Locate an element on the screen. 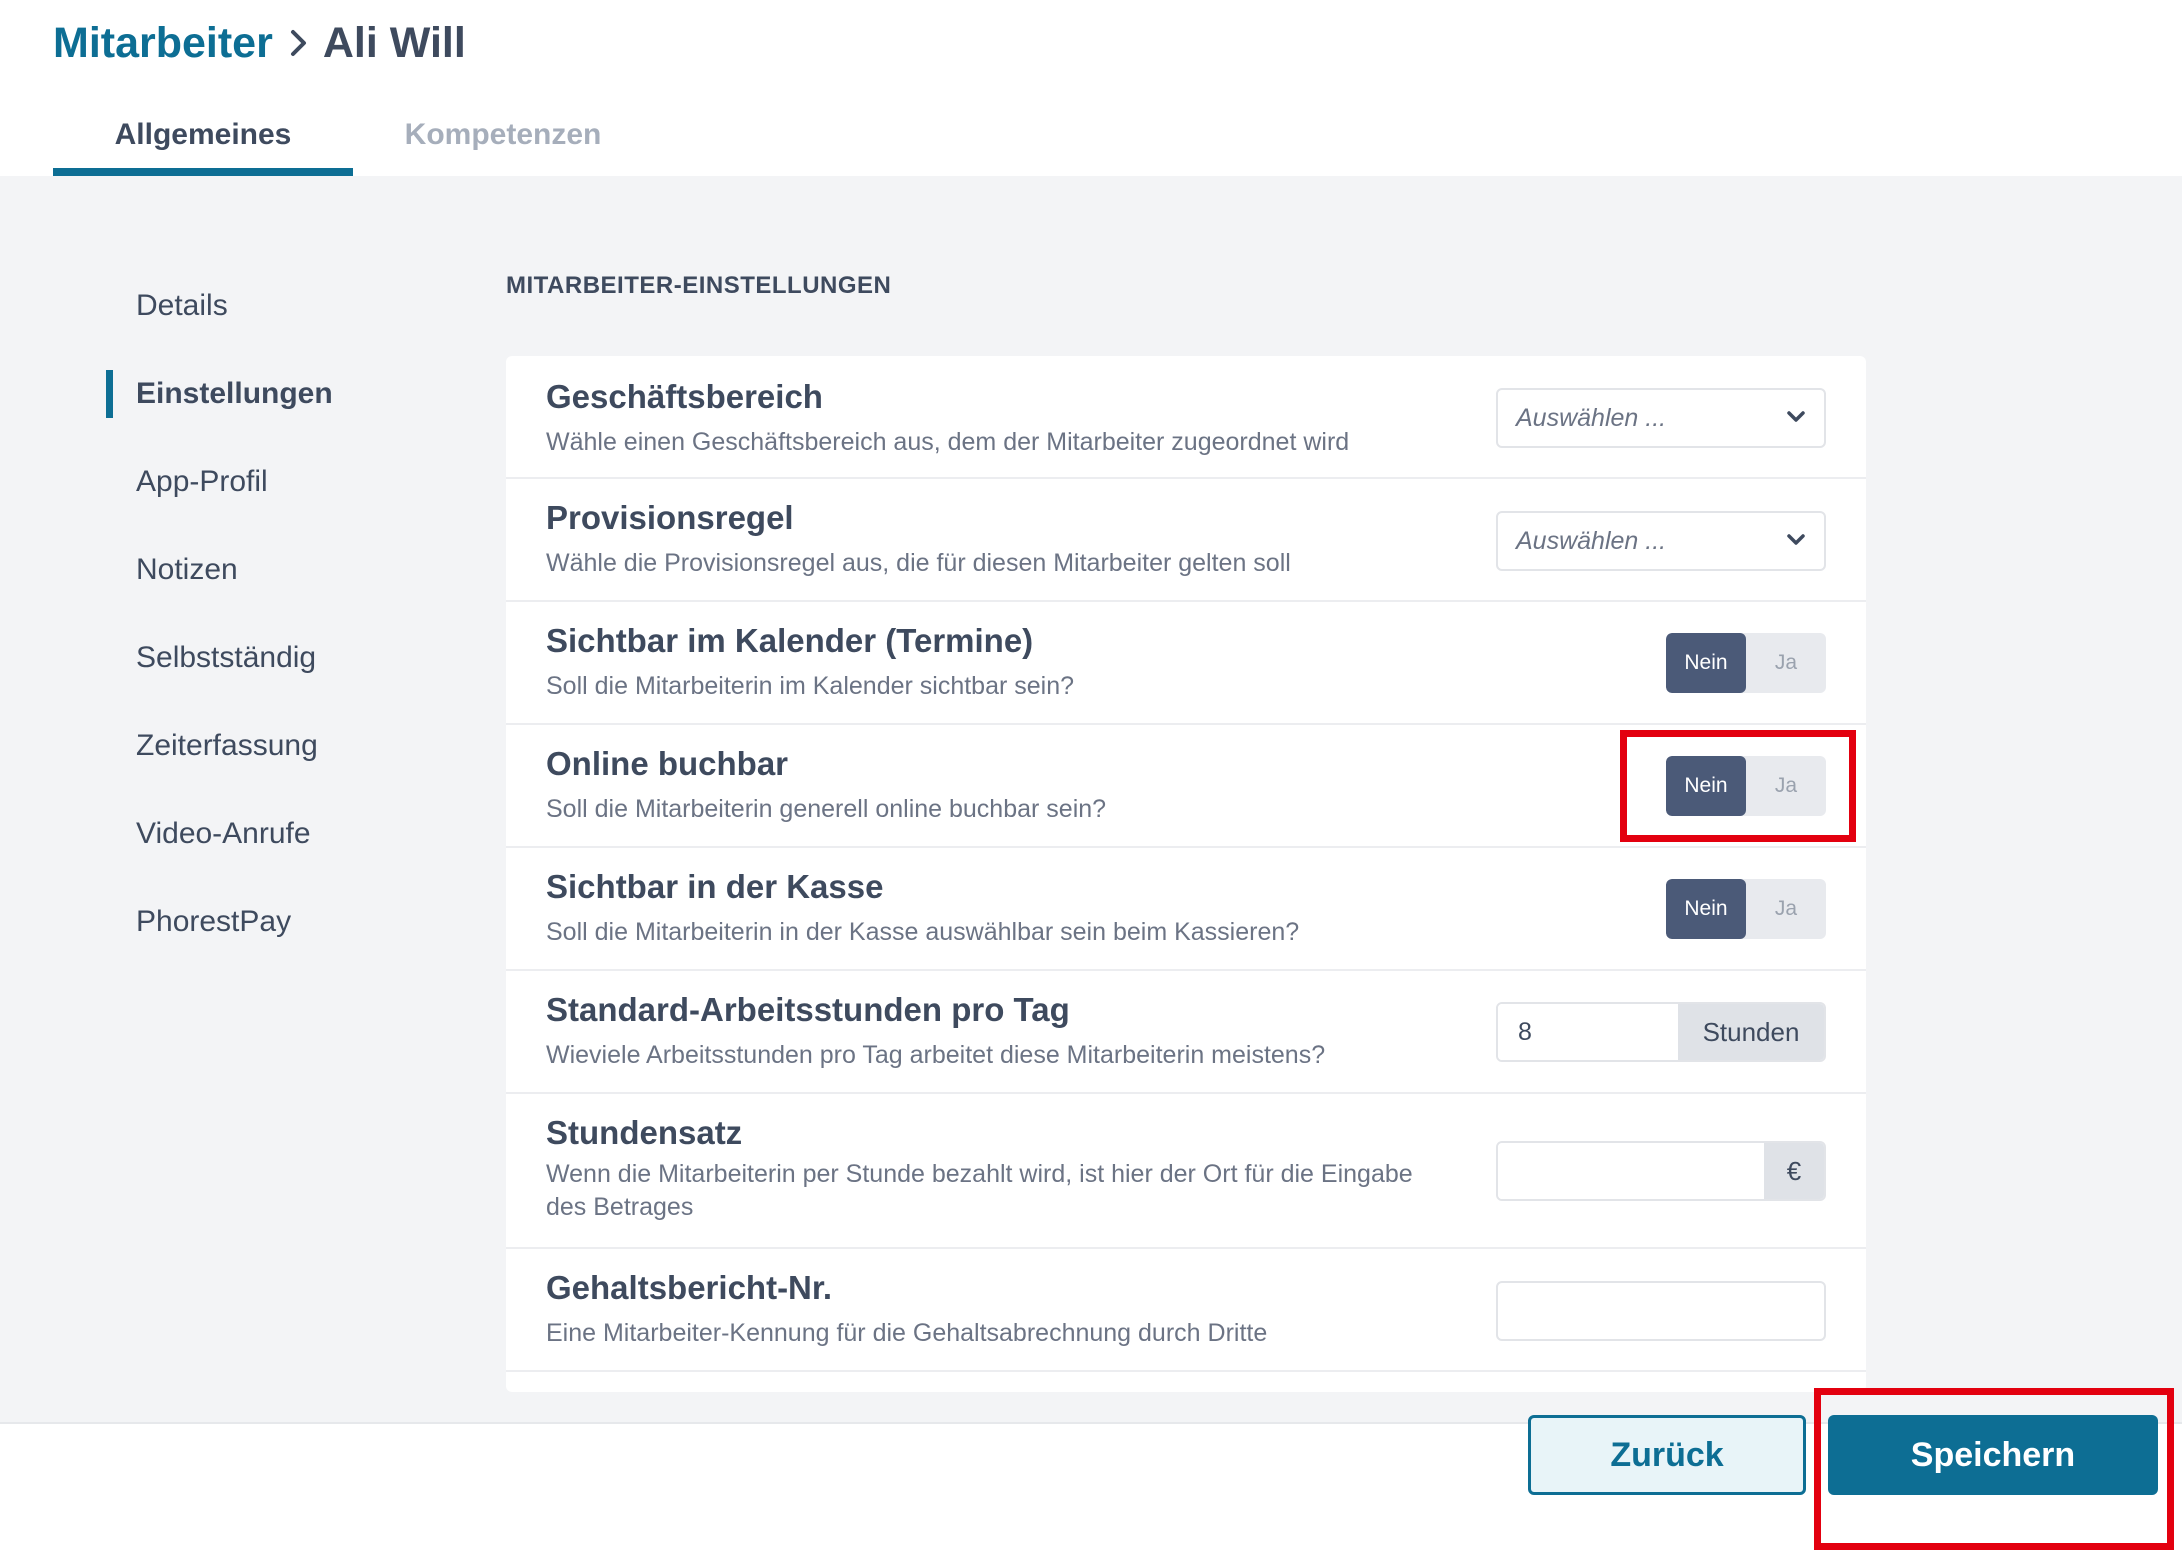  sidebar-item-einstellungen: Einstellungen is located at coordinates (286, 394).